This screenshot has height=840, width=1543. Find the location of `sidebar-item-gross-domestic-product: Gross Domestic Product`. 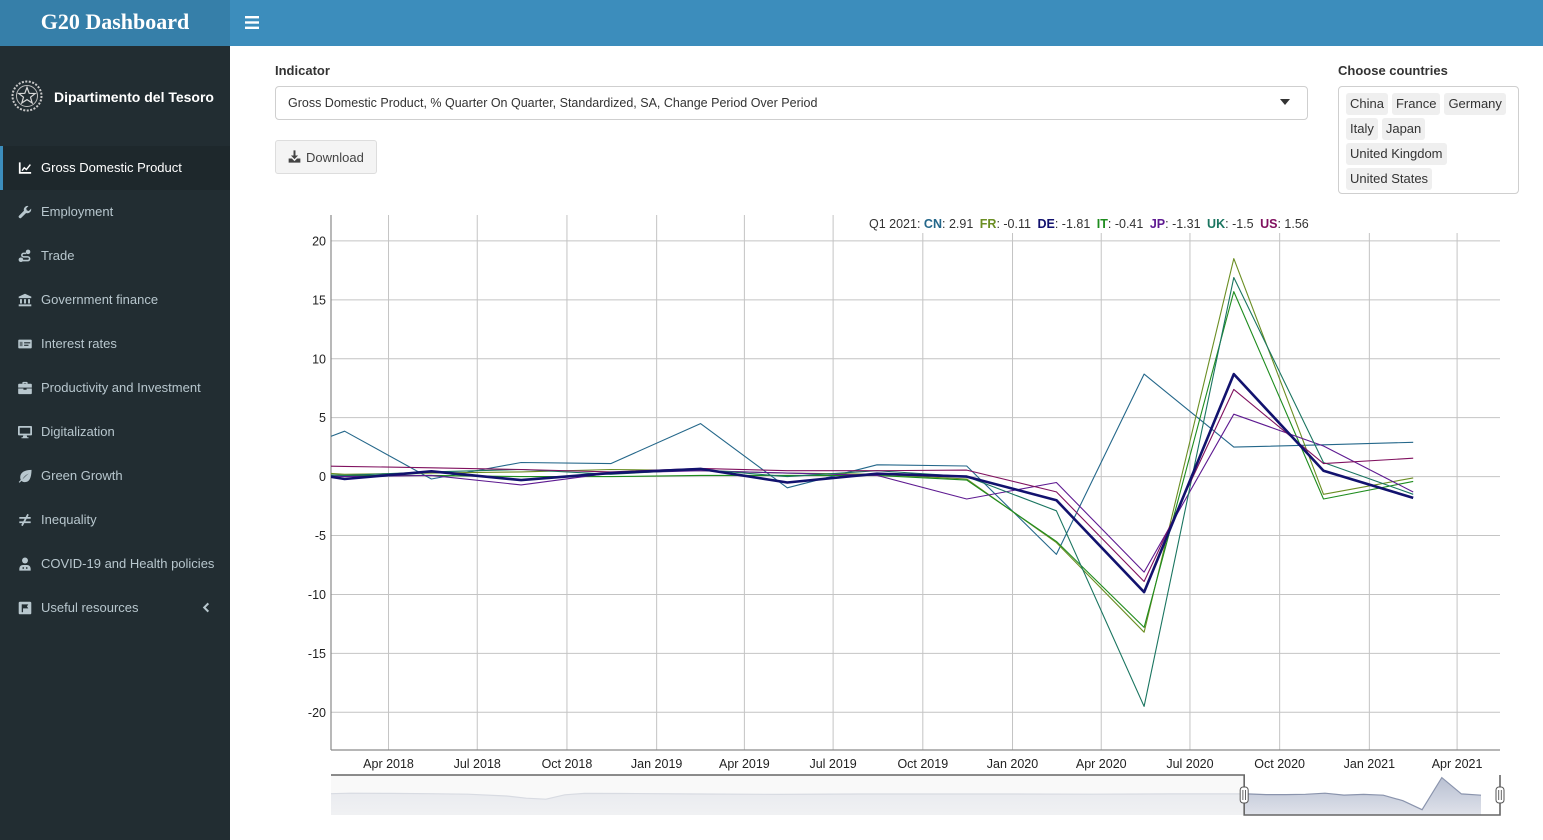

sidebar-item-gross-domestic-product: Gross Domestic Product is located at coordinates (115, 168).